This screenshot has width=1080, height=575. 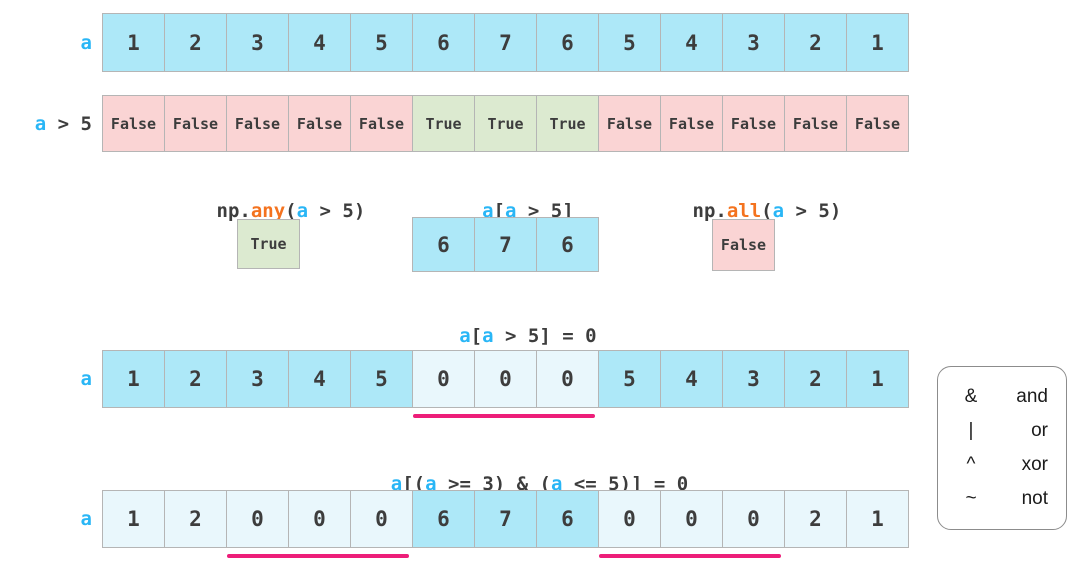 What do you see at coordinates (813, 211) in the screenshot?
I see `all-rest: > 5)` at bounding box center [813, 211].